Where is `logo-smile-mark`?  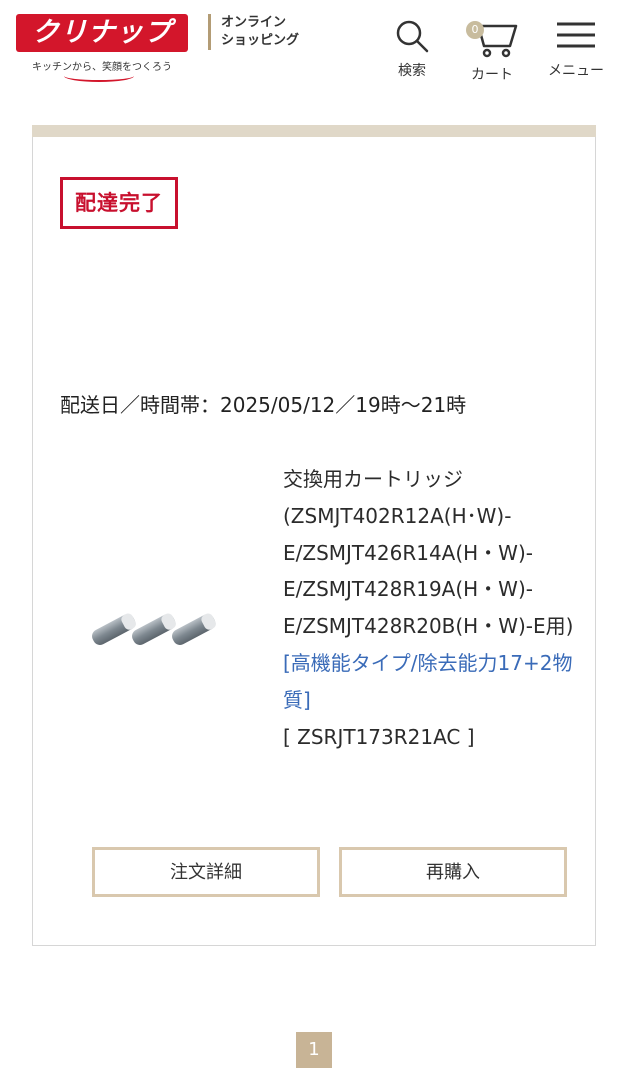
logo-smile-mark is located at coordinates (99, 76).